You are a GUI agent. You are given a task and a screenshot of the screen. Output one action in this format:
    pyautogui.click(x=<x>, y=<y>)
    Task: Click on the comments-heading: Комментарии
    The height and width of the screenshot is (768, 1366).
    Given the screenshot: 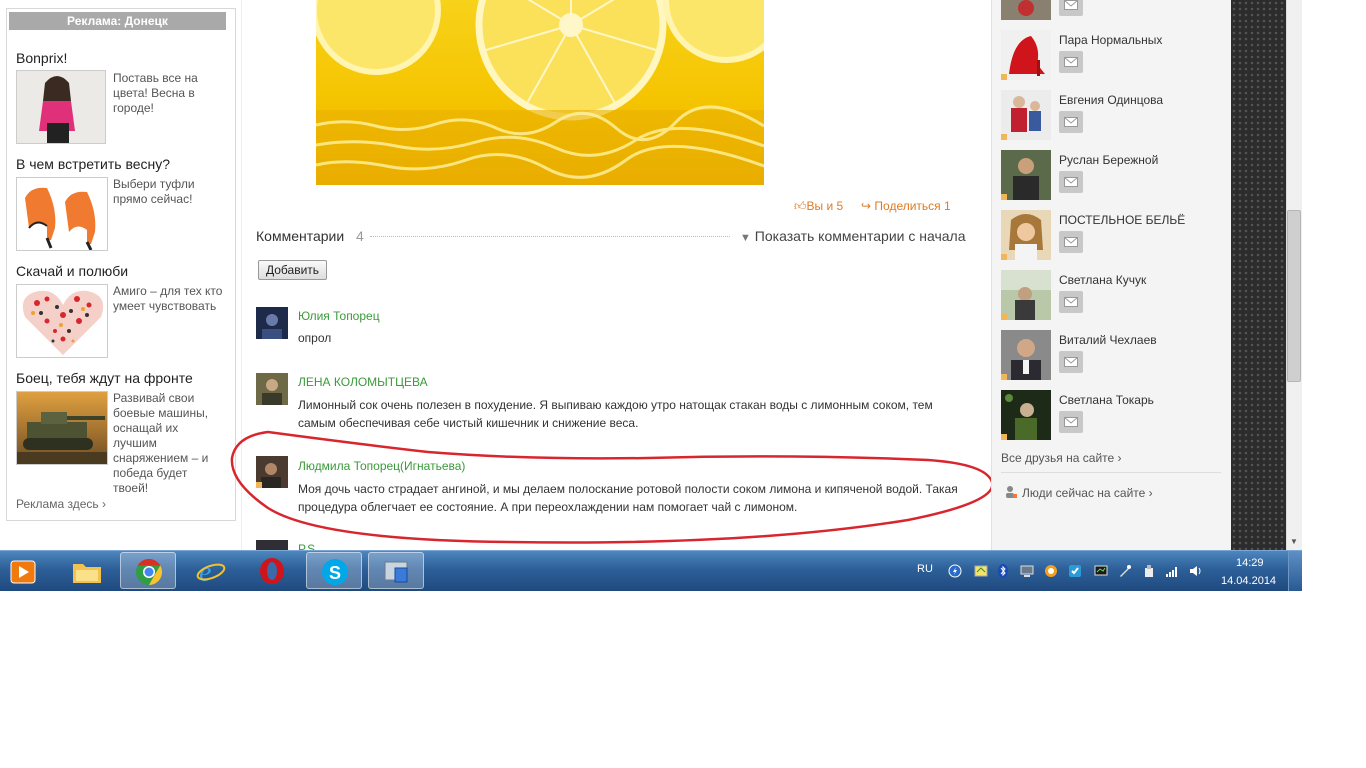 What is the action you would take?
    pyautogui.click(x=300, y=236)
    